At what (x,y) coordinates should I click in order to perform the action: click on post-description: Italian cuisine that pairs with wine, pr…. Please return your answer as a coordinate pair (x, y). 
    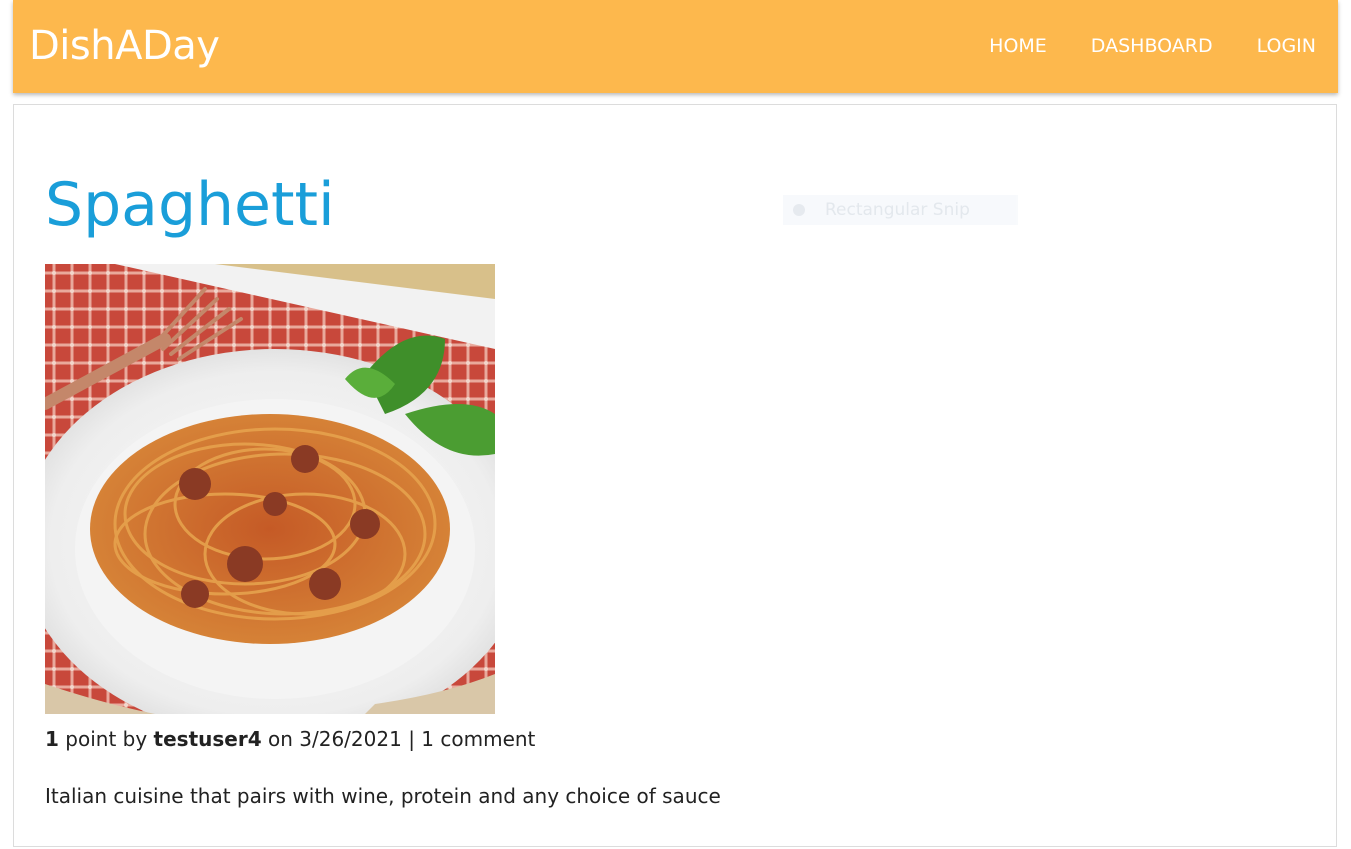
    Looking at the image, I should click on (383, 796).